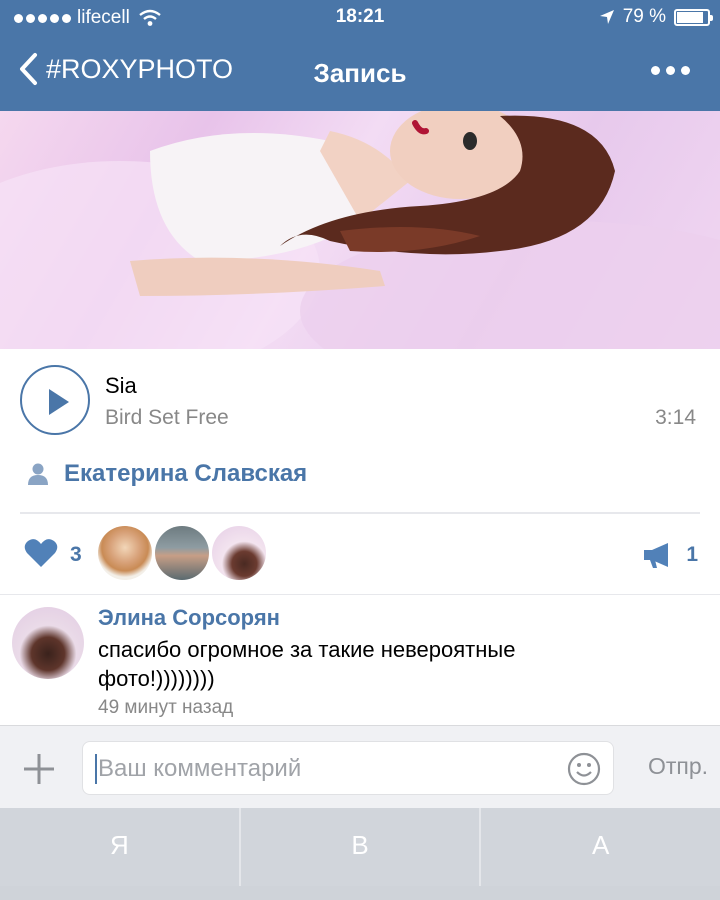 This screenshot has width=720, height=900. I want to click on location-icon, so click(606, 17).